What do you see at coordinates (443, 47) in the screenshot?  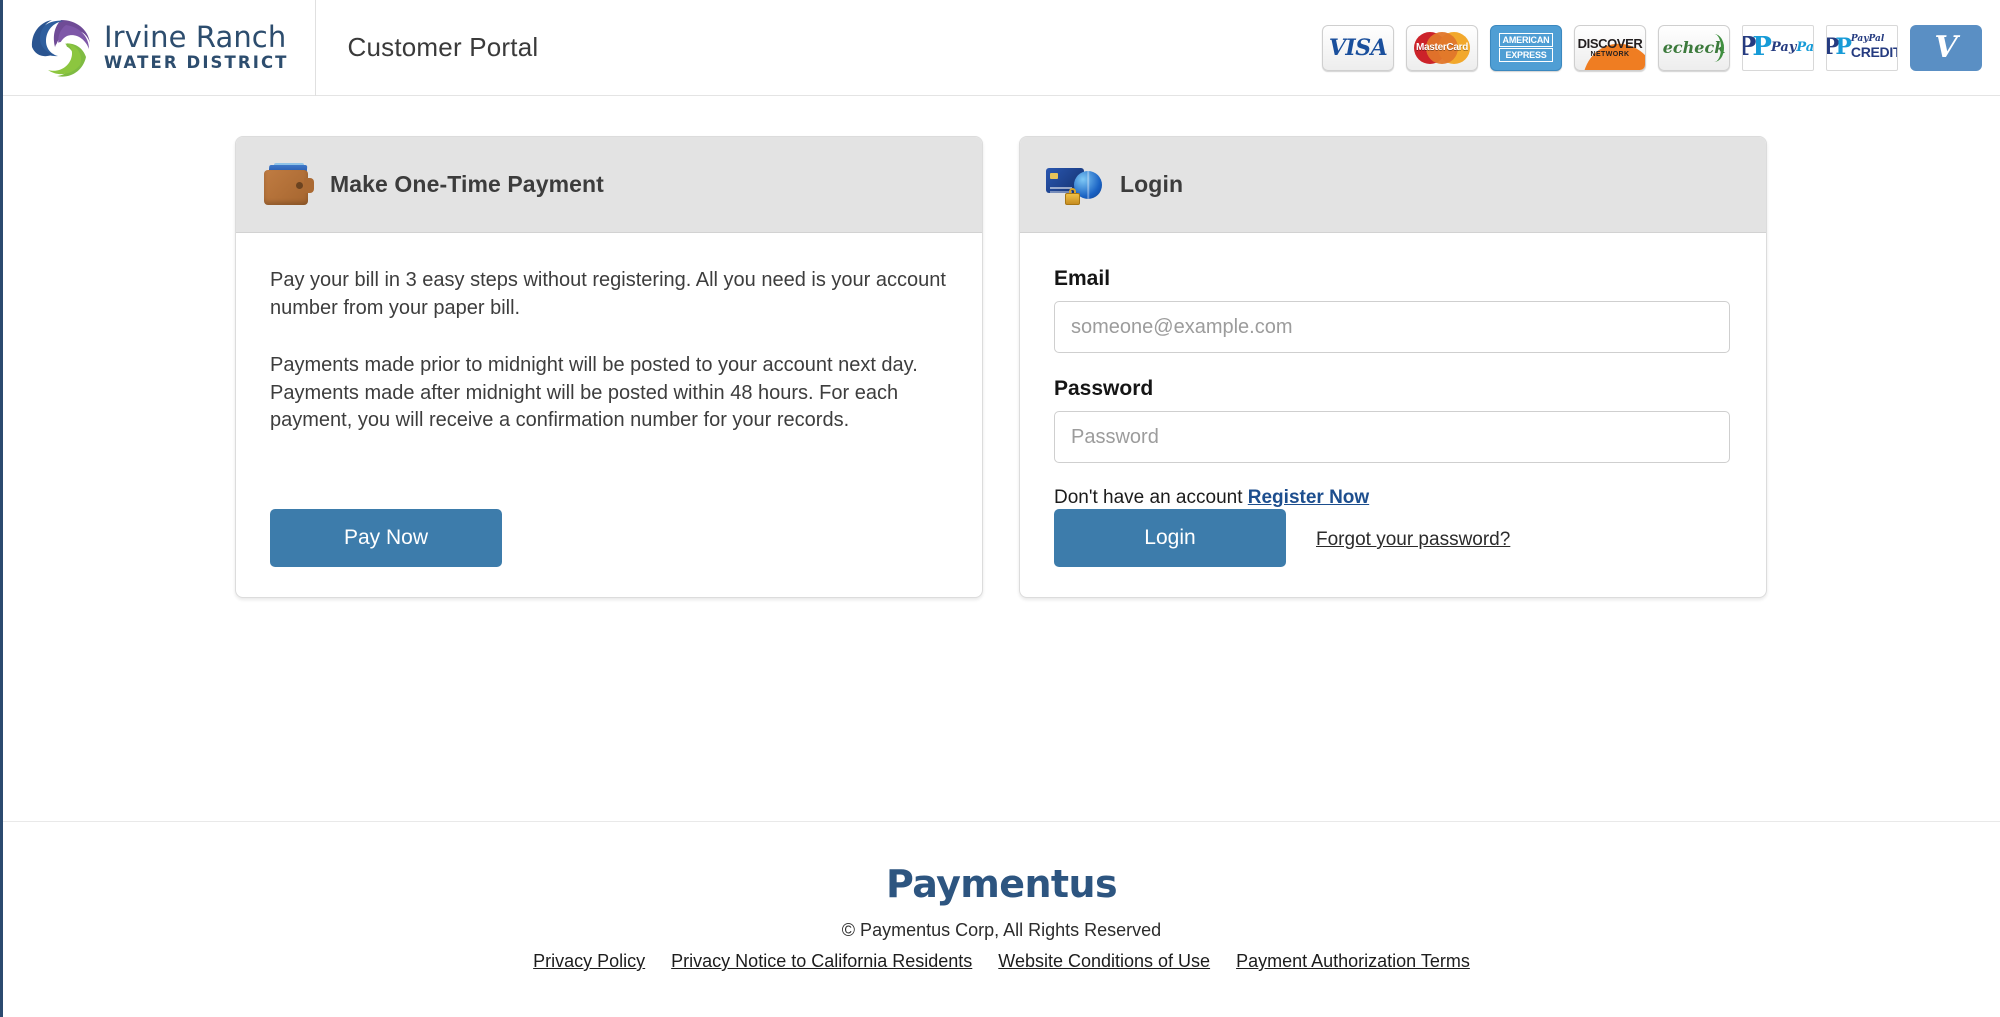 I see `page-title: Customer Portal` at bounding box center [443, 47].